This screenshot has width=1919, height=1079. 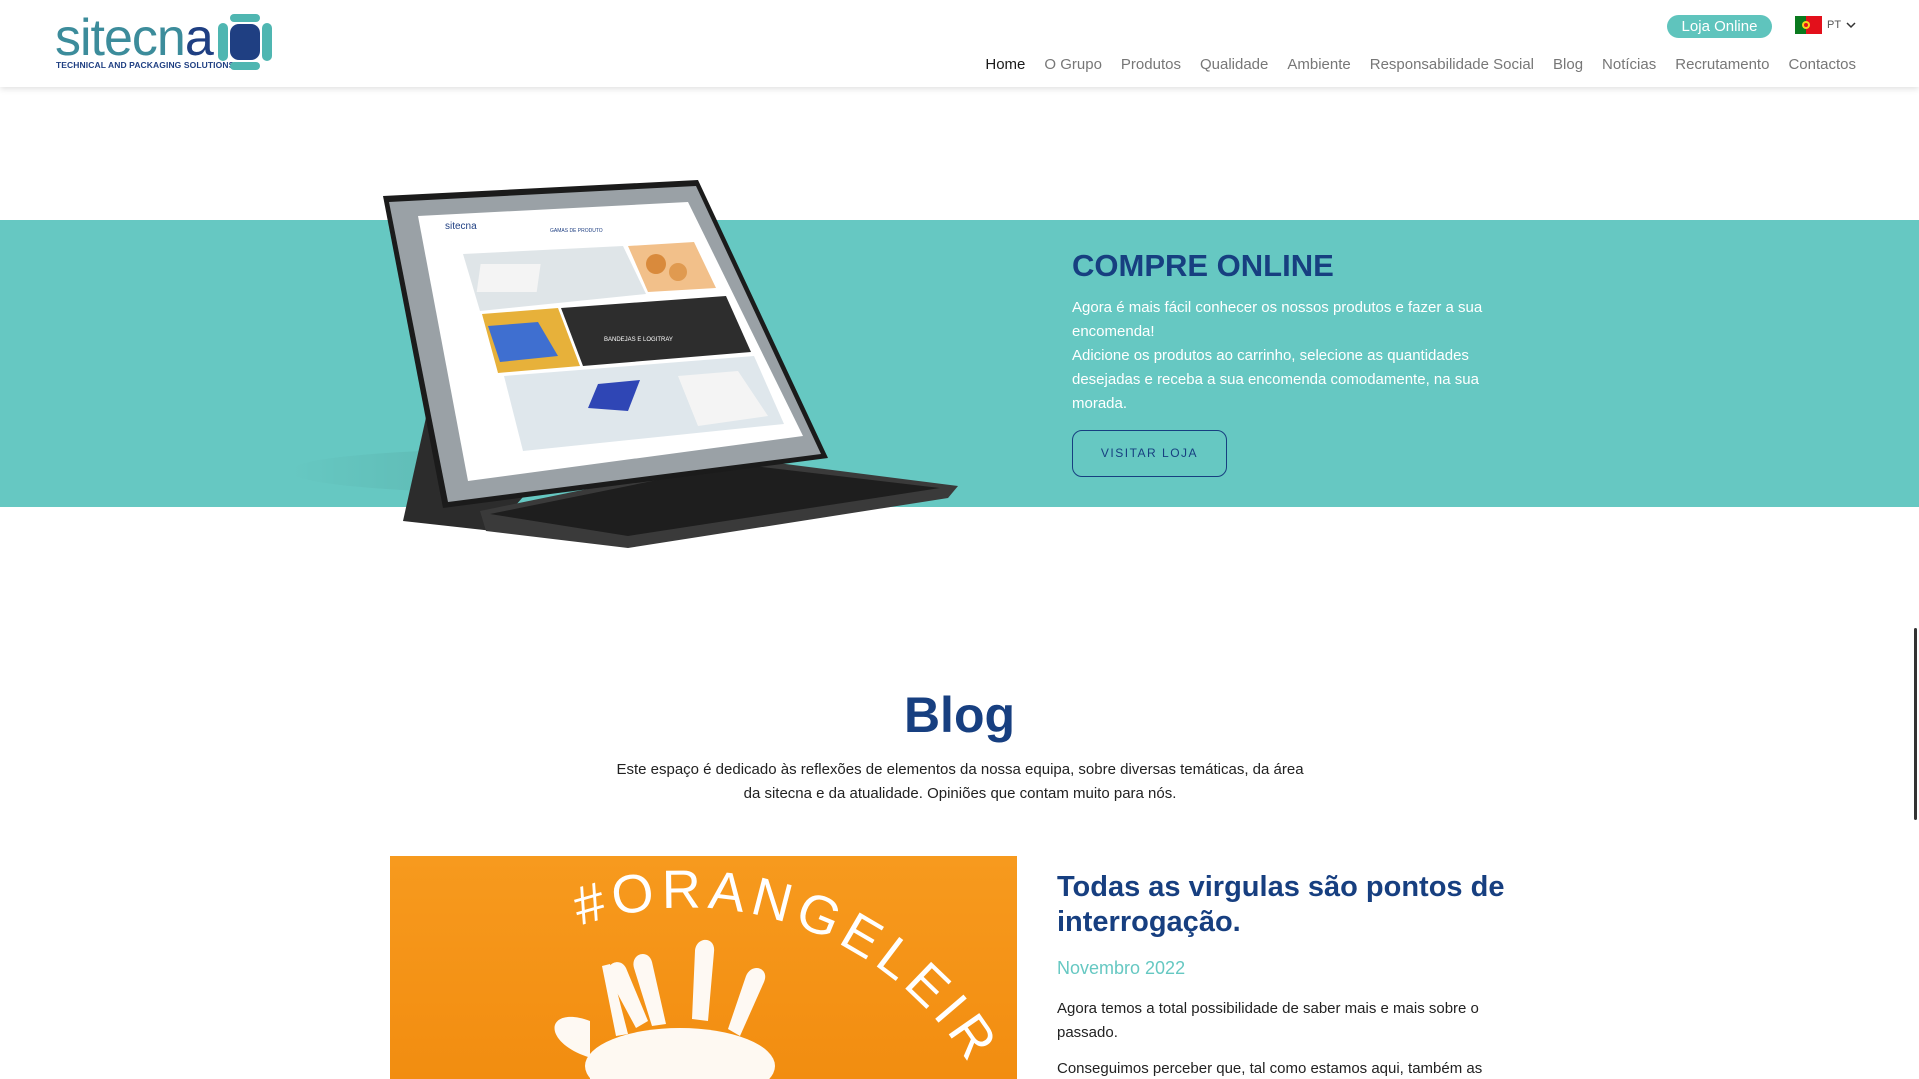 What do you see at coordinates (245, 42) in the screenshot?
I see `logo-mark-icon` at bounding box center [245, 42].